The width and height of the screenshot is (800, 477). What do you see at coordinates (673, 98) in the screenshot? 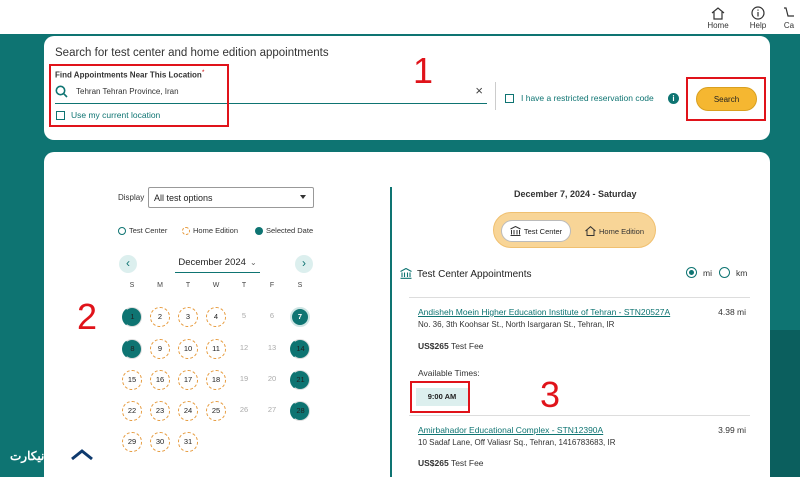
I see `info-icon: i` at bounding box center [673, 98].